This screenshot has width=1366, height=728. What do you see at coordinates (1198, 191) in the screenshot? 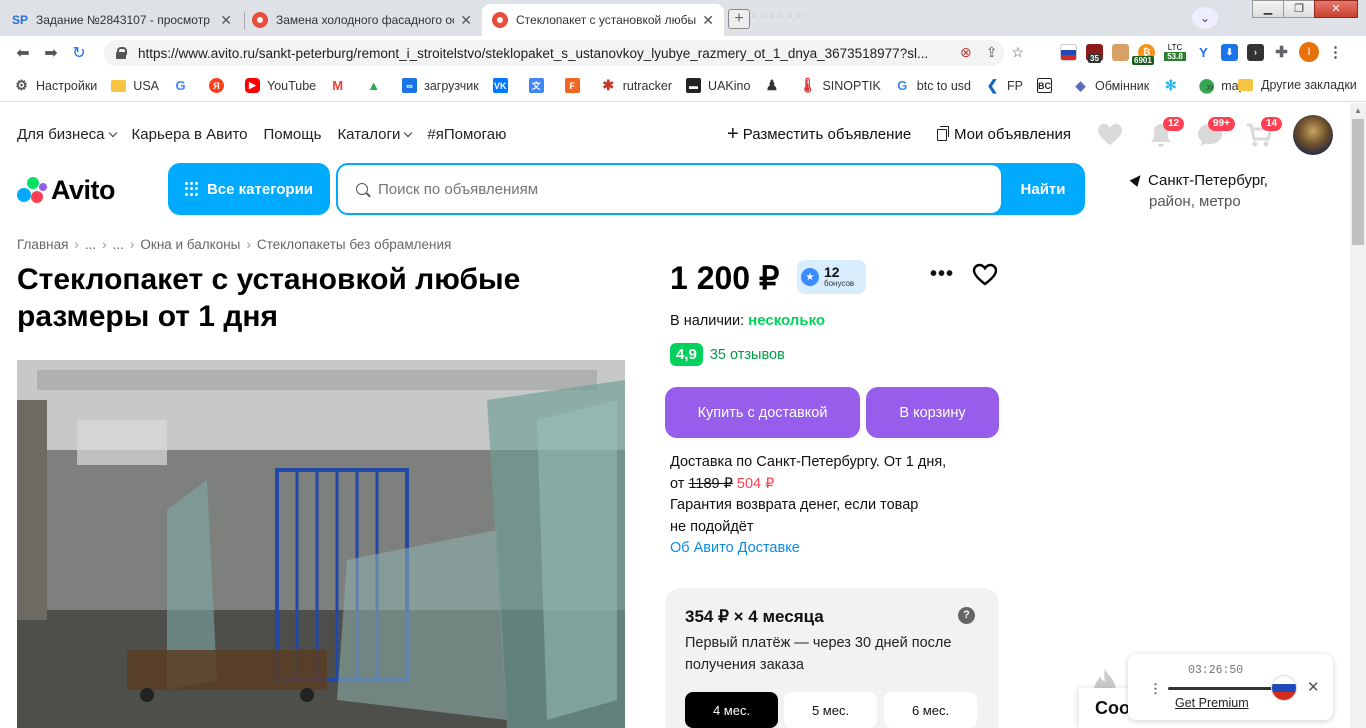
I see `location-selector: Санкт-Петербург, район, метро` at bounding box center [1198, 191].